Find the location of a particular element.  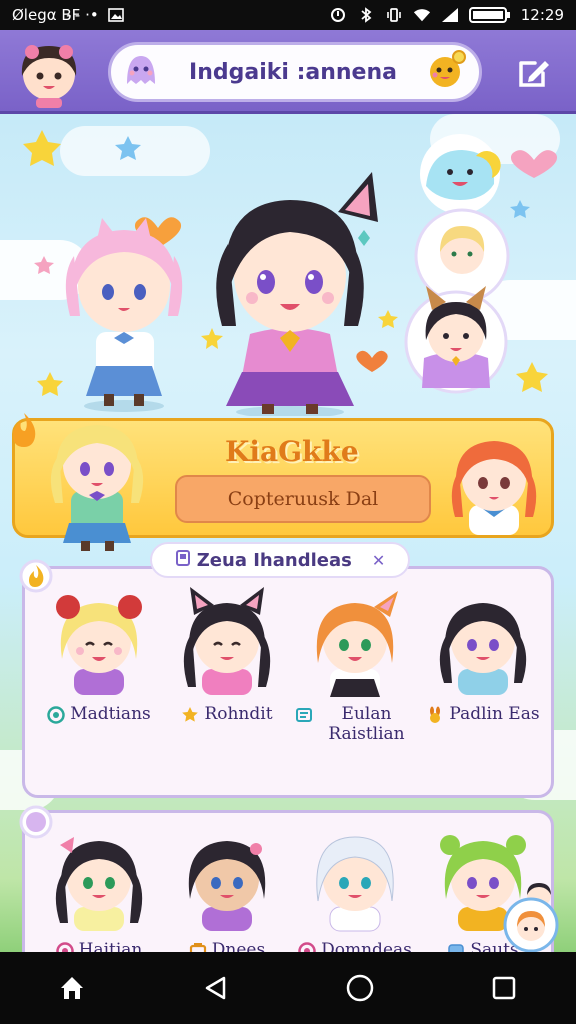

character-card: Dnees is located at coordinates (227, 887).